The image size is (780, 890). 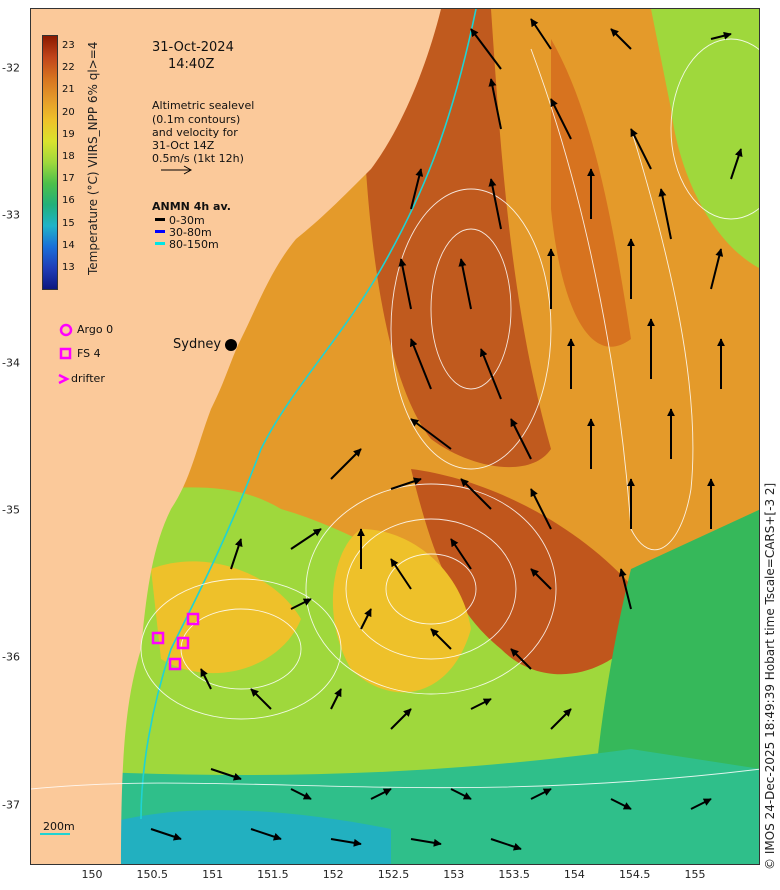 What do you see at coordinates (55, 834) in the screenshot?
I see `isobath-legend-line` at bounding box center [55, 834].